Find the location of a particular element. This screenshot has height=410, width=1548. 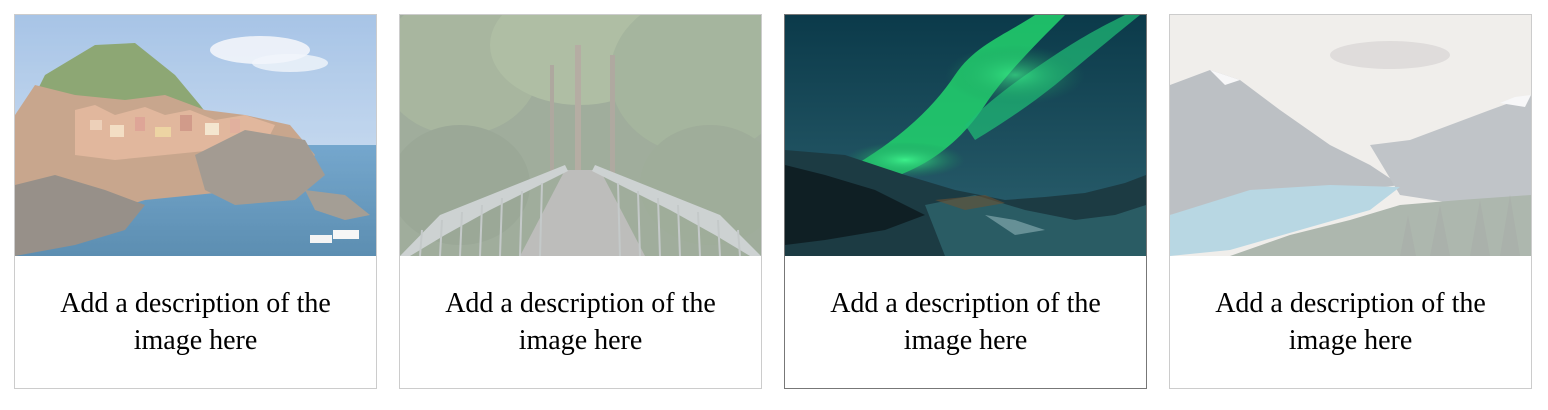

northern-lights-image is located at coordinates (965, 135).